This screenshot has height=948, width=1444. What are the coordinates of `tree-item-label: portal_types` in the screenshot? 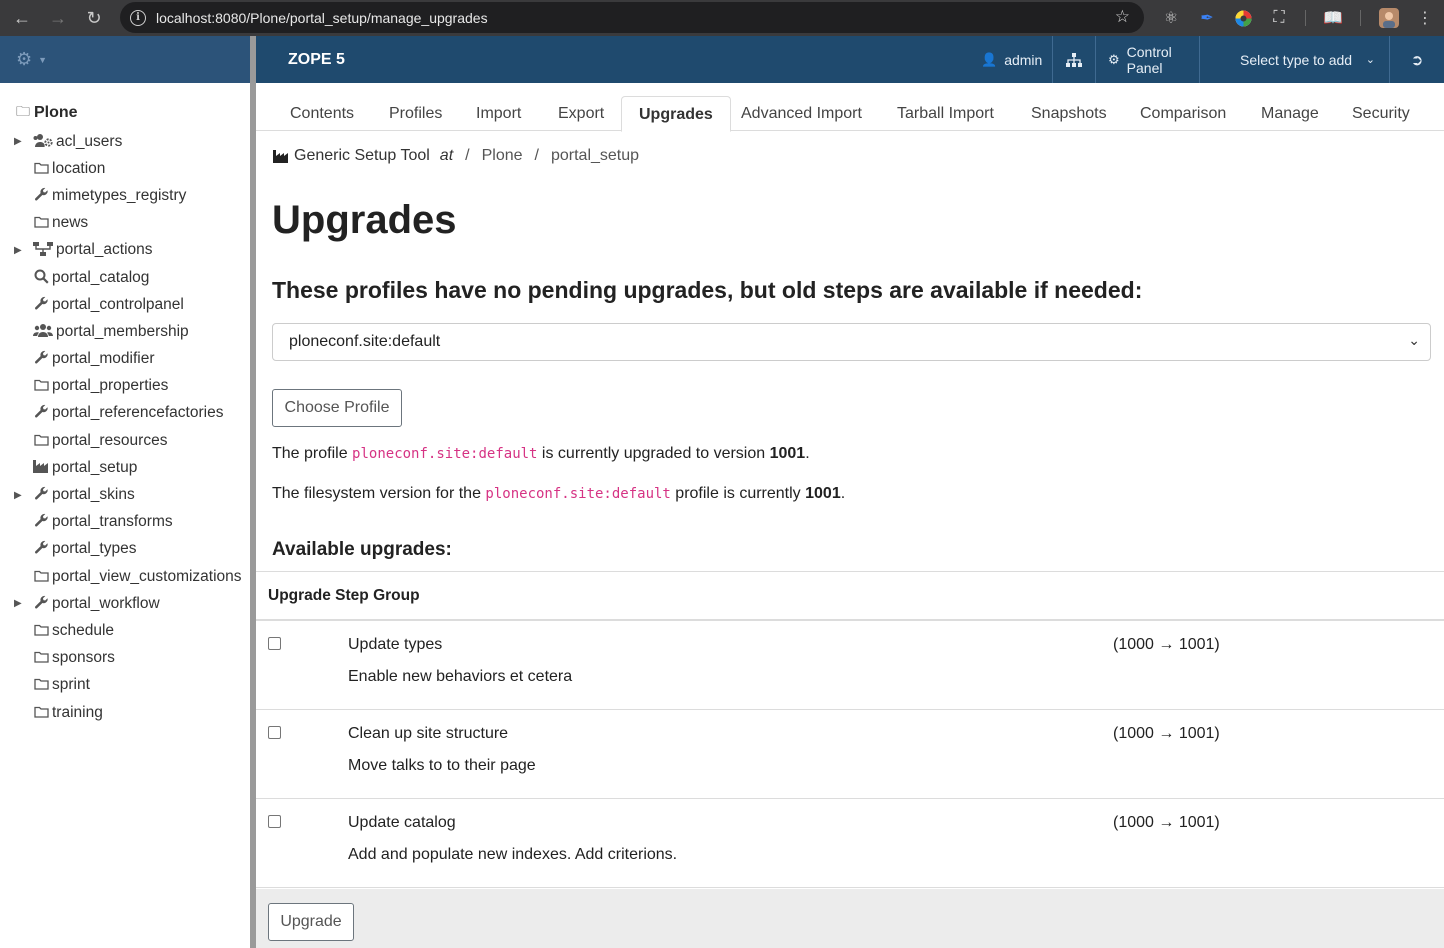 It's located at (94, 549).